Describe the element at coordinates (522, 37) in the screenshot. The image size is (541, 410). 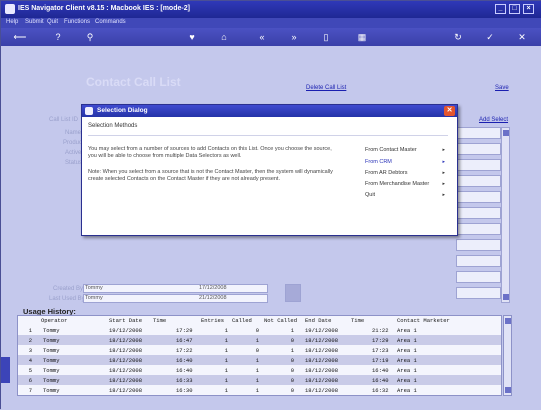
I see `close-icon: ✕` at that location.